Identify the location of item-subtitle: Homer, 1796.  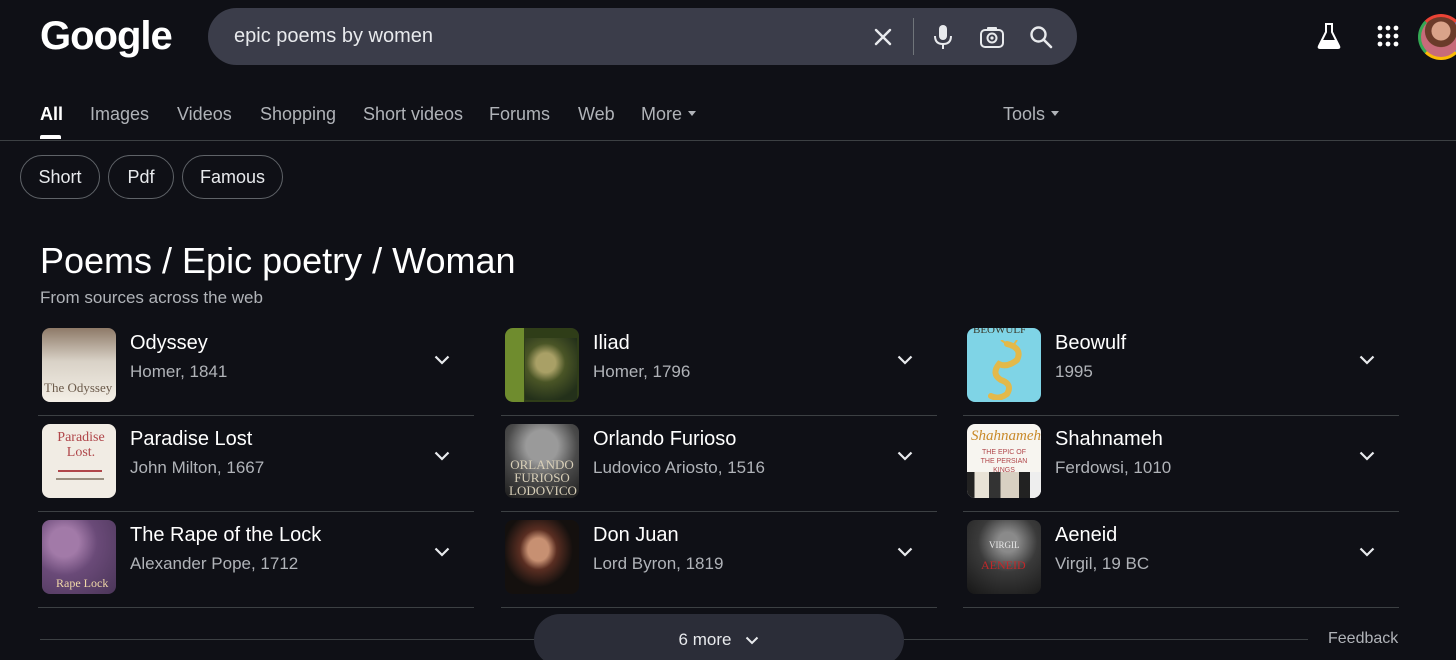
(642, 371).